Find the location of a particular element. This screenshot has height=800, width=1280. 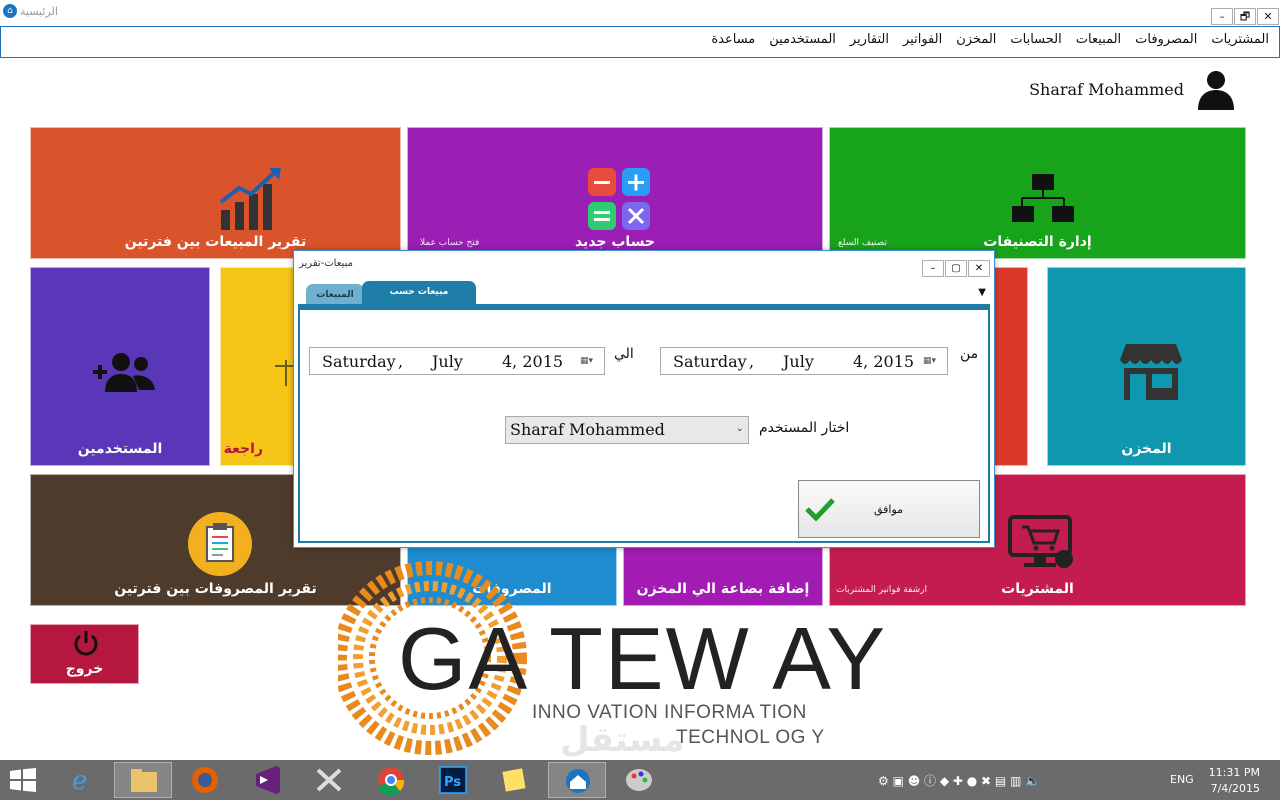

paint-icon is located at coordinates (639, 780).